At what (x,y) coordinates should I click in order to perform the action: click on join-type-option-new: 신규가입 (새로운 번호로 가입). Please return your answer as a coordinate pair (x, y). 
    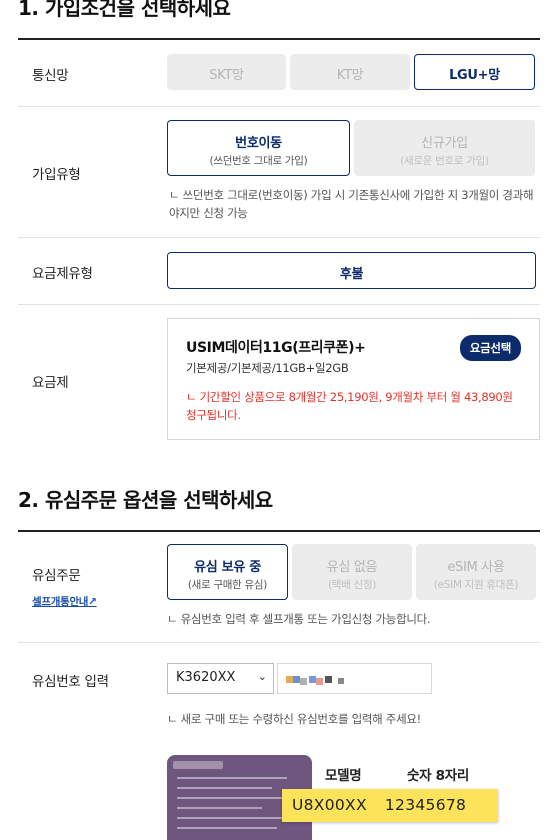
    Looking at the image, I should click on (444, 148).